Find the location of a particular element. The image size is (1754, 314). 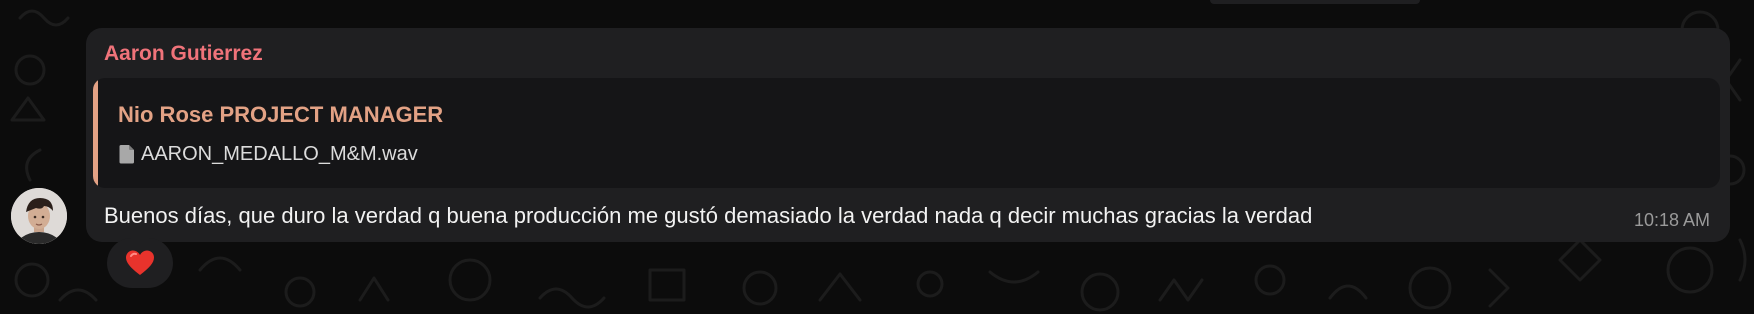

message-timestamp: 10:18 AM is located at coordinates (1671, 220).